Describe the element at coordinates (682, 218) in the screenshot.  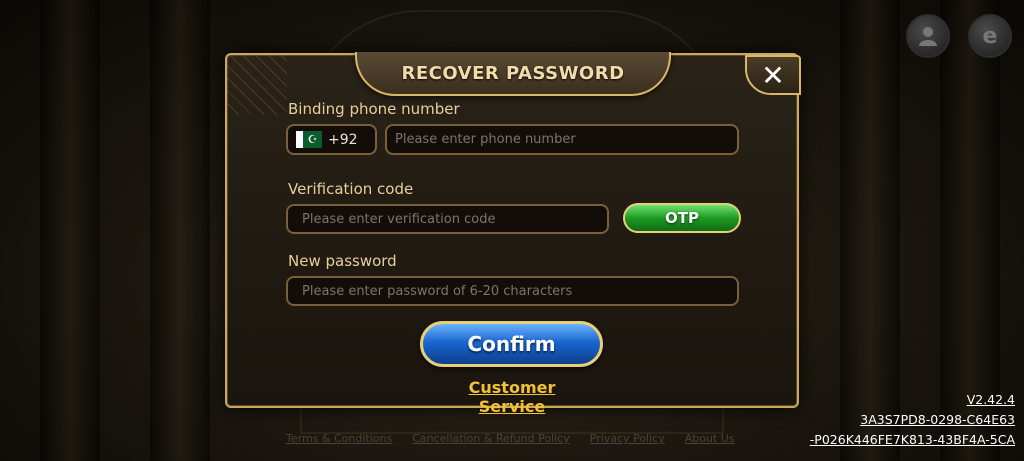
I see `otp-button: OTP` at that location.